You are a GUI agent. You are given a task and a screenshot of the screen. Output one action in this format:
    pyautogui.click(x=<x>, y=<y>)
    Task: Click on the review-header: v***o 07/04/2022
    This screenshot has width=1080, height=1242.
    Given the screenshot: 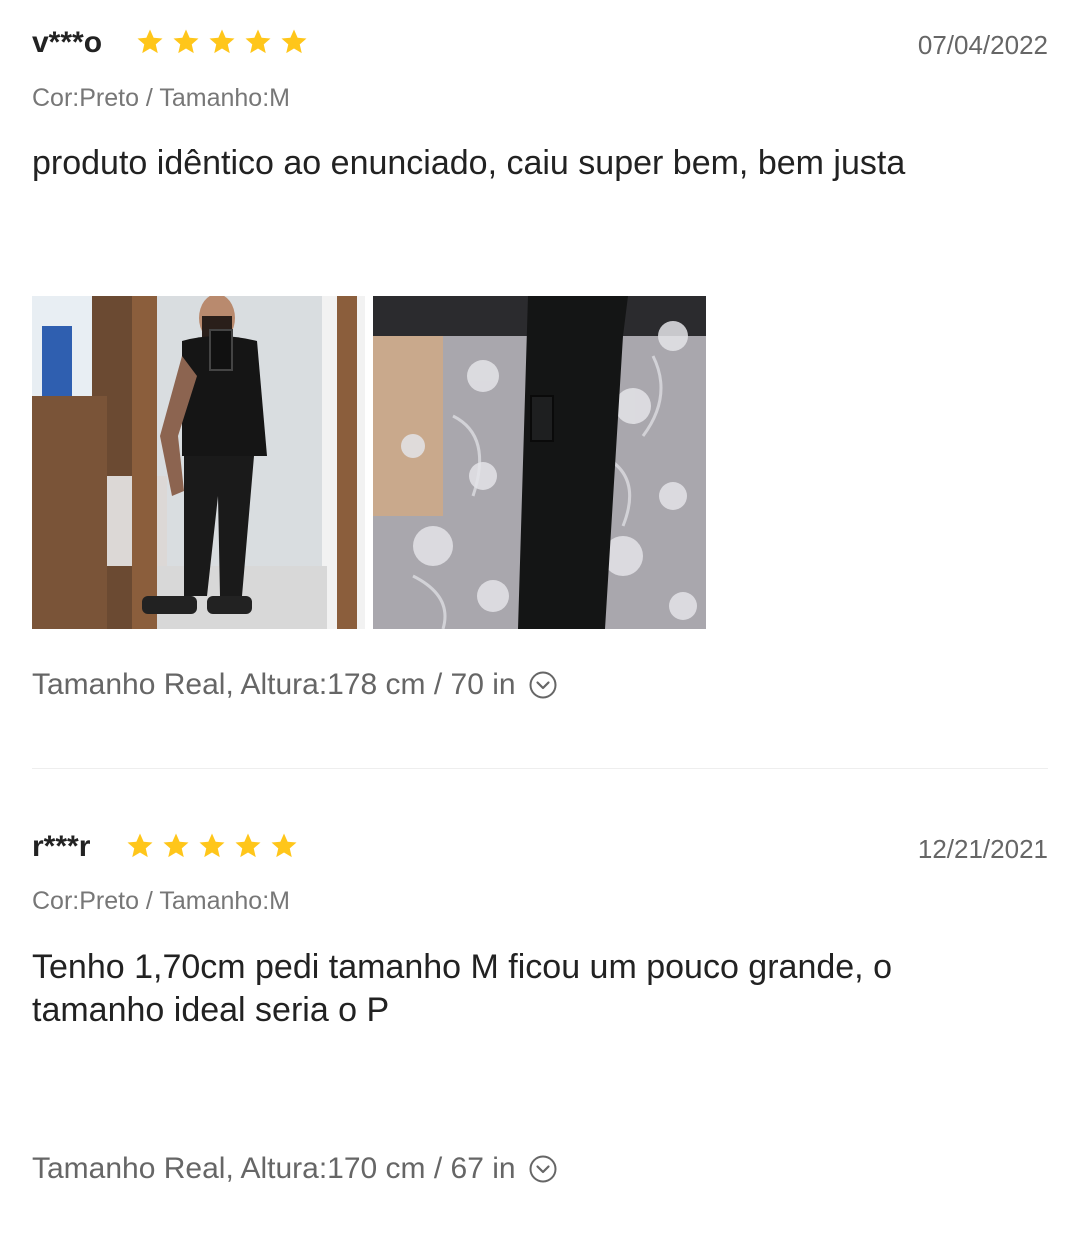 What is the action you would take?
    pyautogui.click(x=540, y=46)
    